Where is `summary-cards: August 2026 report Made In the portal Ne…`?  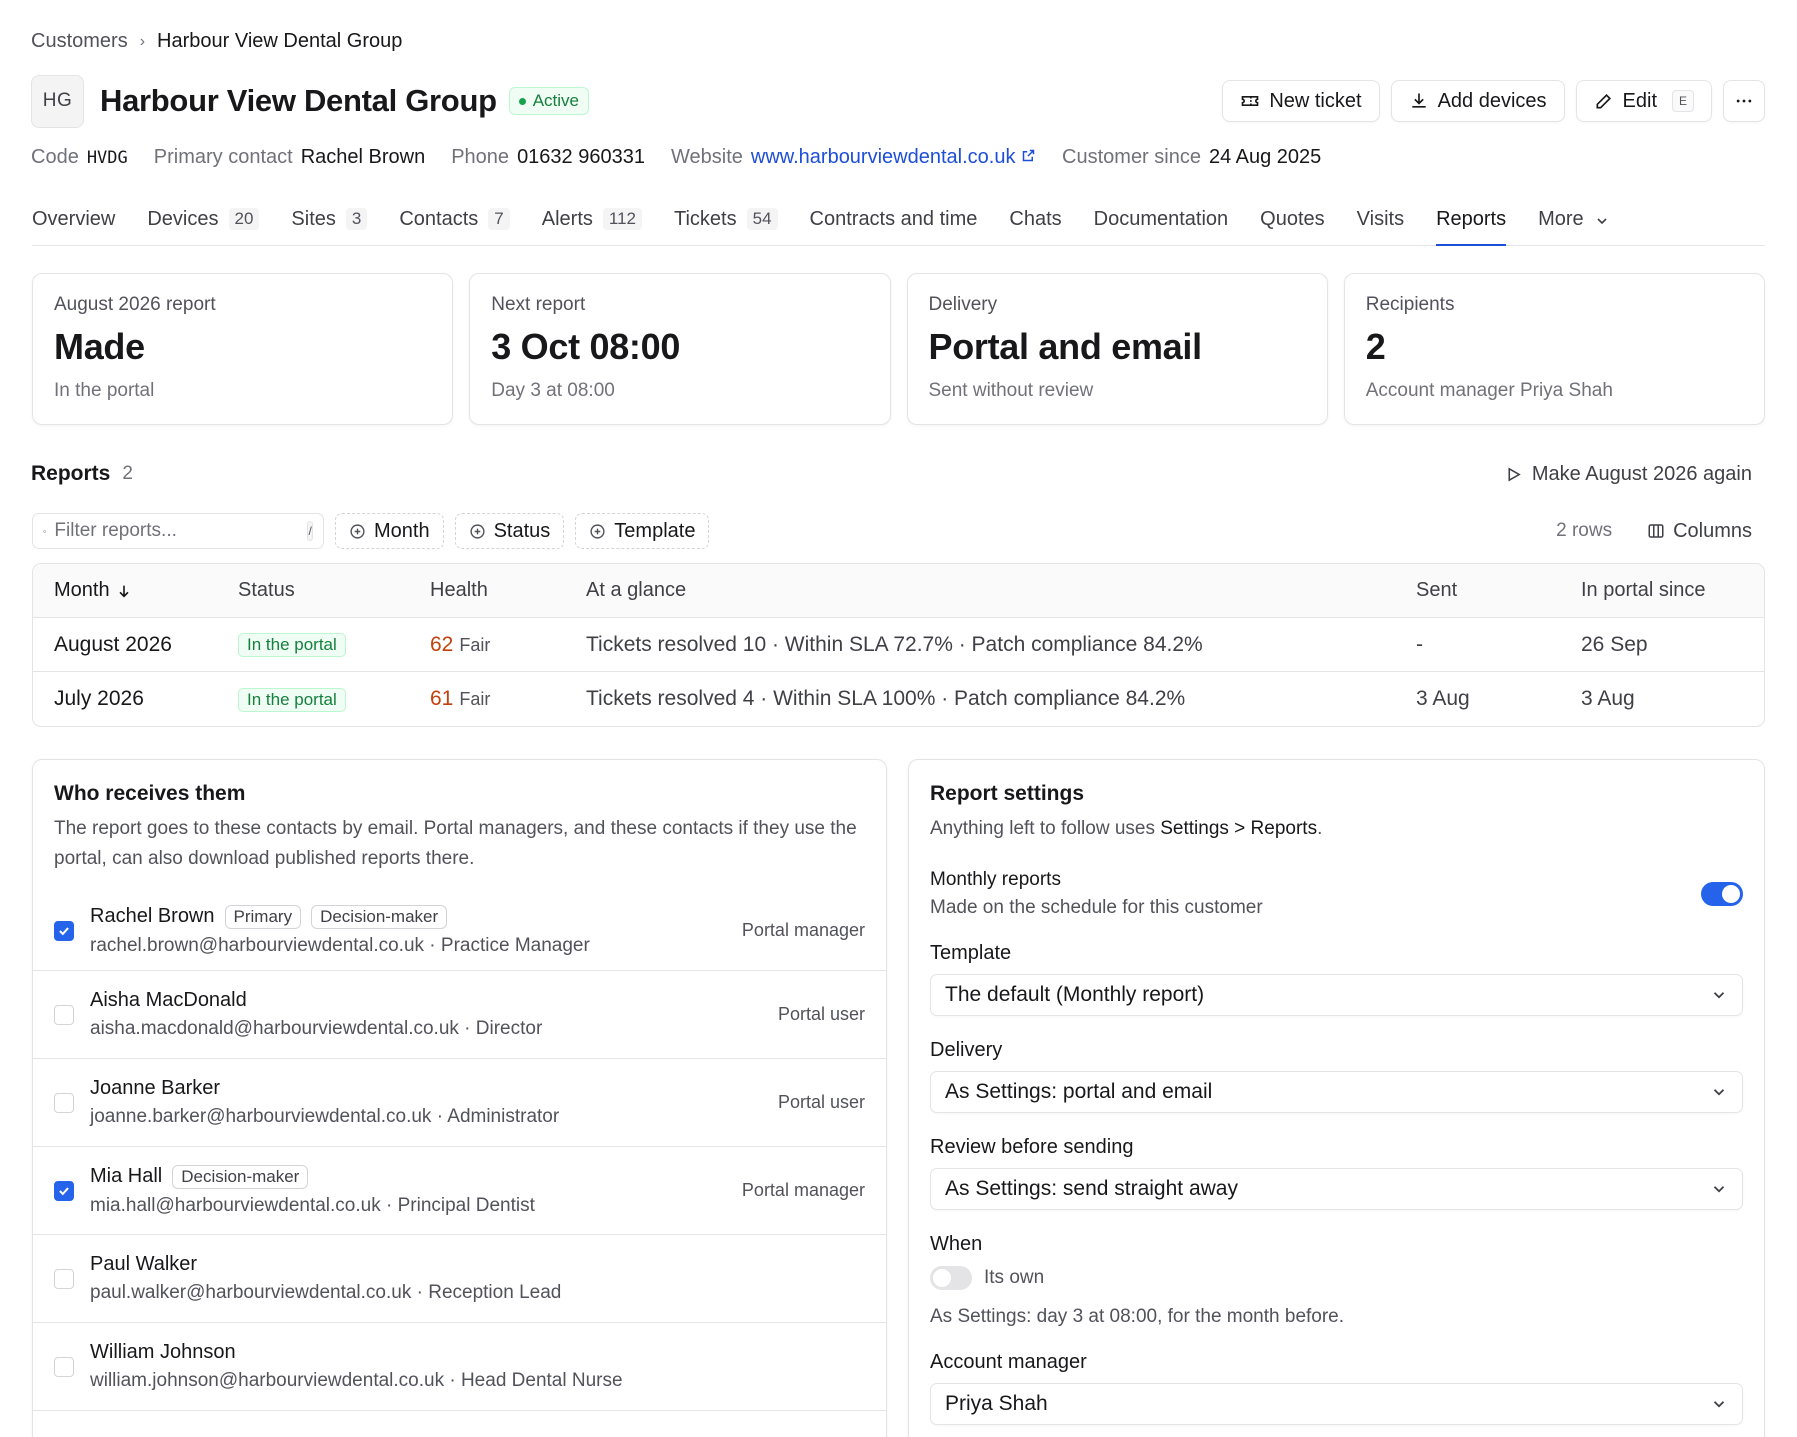
summary-cards: August 2026 report Made In the portal Ne… is located at coordinates (898, 349).